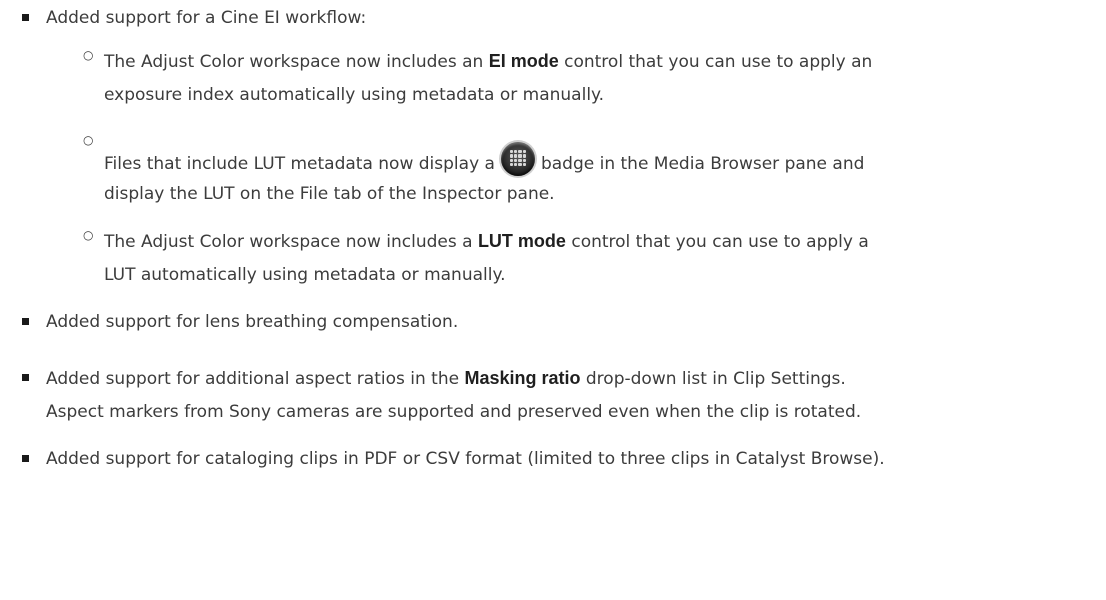 The width and height of the screenshot is (1106, 600). Describe the element at coordinates (517, 159) in the screenshot. I see `lut-badge-icon` at that location.